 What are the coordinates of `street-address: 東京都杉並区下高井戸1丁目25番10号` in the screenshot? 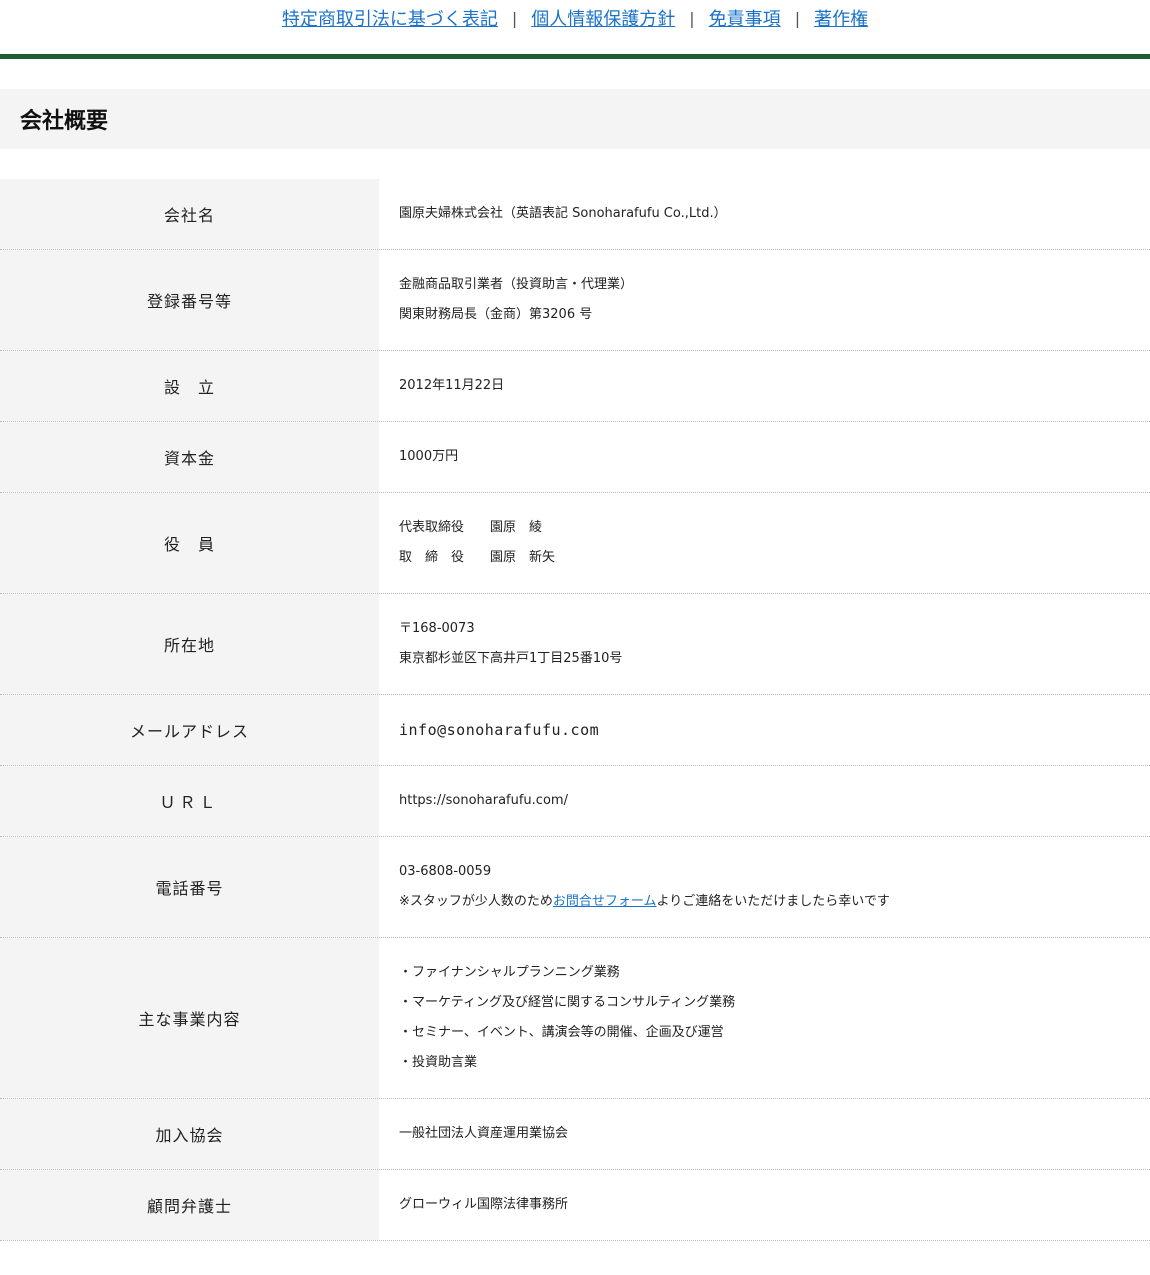 It's located at (511, 658).